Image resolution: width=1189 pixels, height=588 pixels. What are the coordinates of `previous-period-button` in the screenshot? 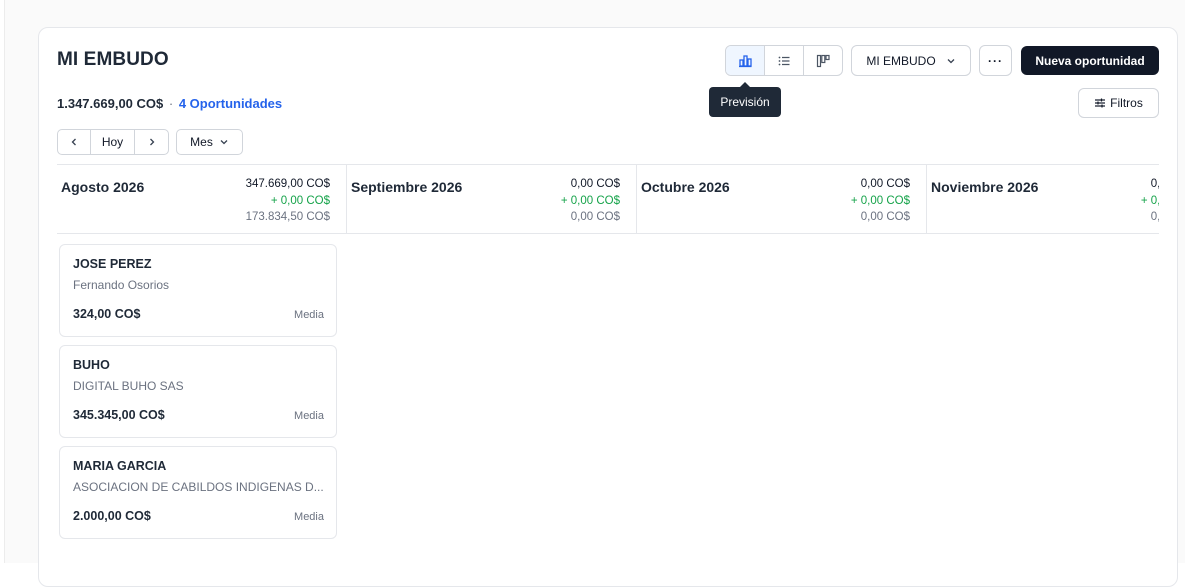 It's located at (74, 142).